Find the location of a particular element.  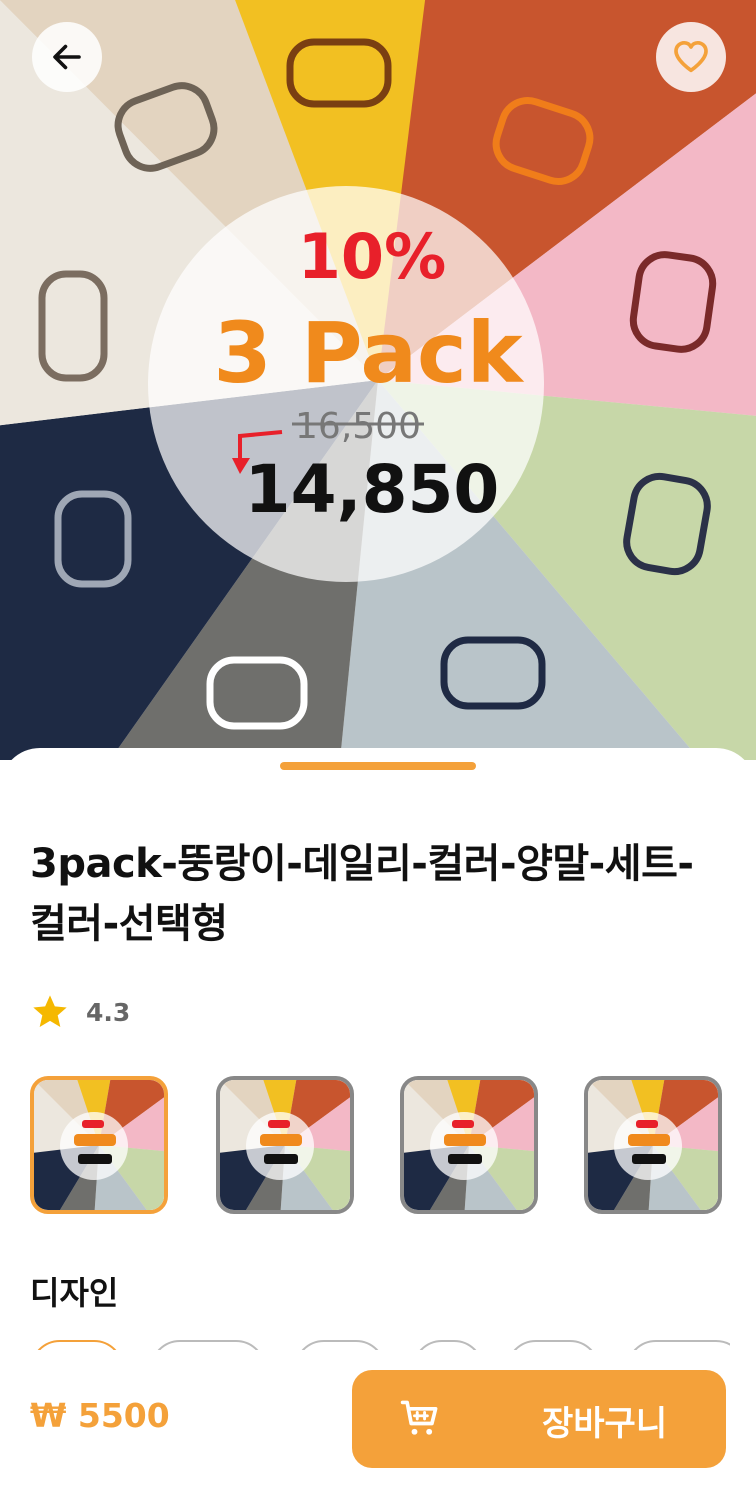

star-icon is located at coordinates (50, 1011).